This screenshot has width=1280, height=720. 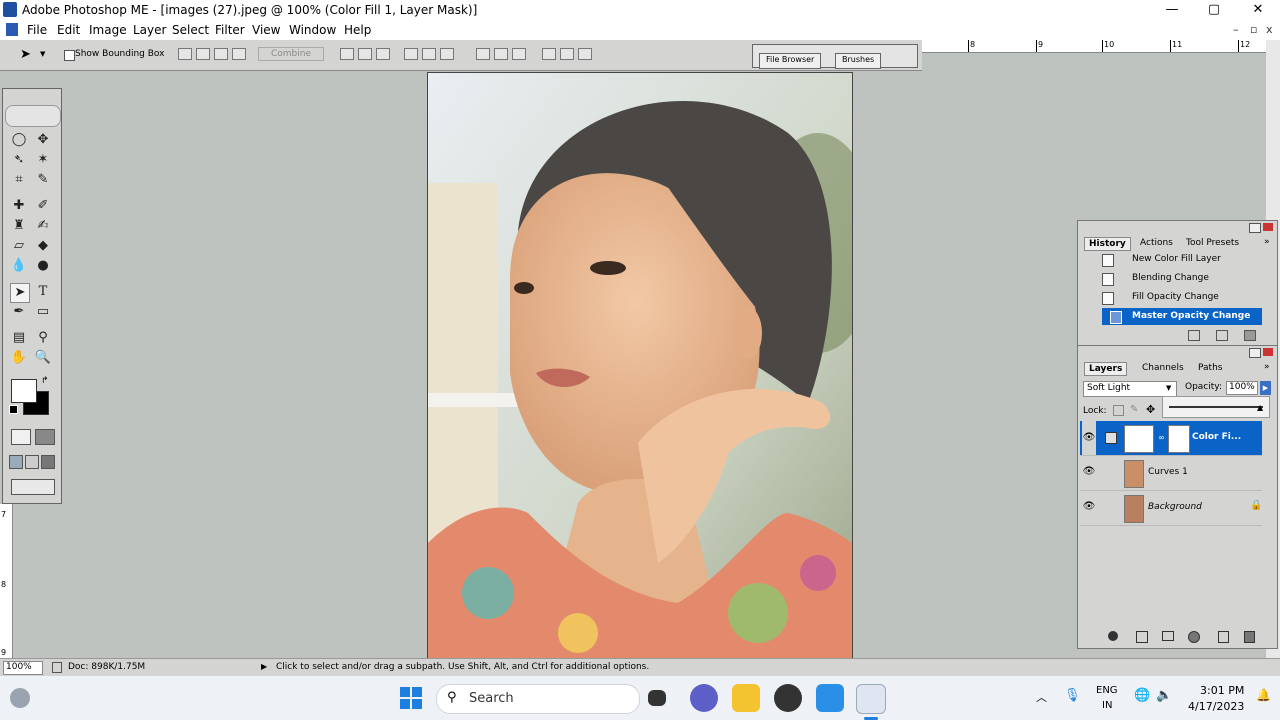 What do you see at coordinates (13, 409) in the screenshot?
I see `default-colors-icon` at bounding box center [13, 409].